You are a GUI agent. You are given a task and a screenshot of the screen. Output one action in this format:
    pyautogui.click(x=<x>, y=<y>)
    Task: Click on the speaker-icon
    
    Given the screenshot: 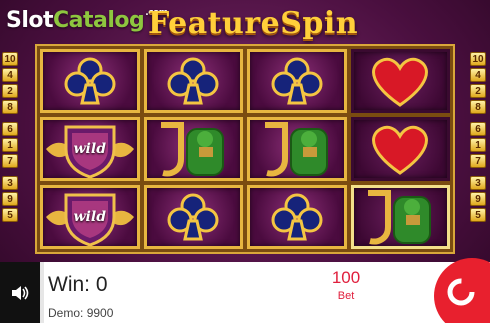 What is the action you would take?
    pyautogui.click(x=20, y=292)
    